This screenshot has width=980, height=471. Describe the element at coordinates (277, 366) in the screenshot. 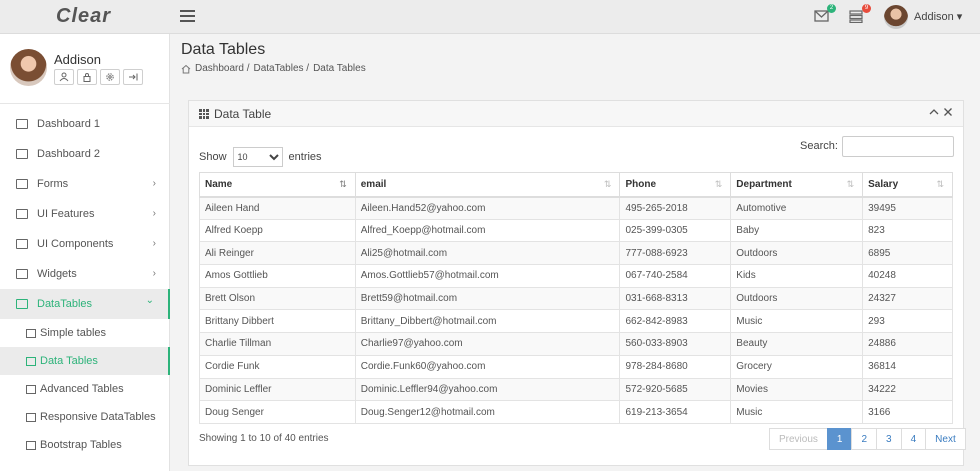

I see `cell-name: Cordie Funk` at that location.